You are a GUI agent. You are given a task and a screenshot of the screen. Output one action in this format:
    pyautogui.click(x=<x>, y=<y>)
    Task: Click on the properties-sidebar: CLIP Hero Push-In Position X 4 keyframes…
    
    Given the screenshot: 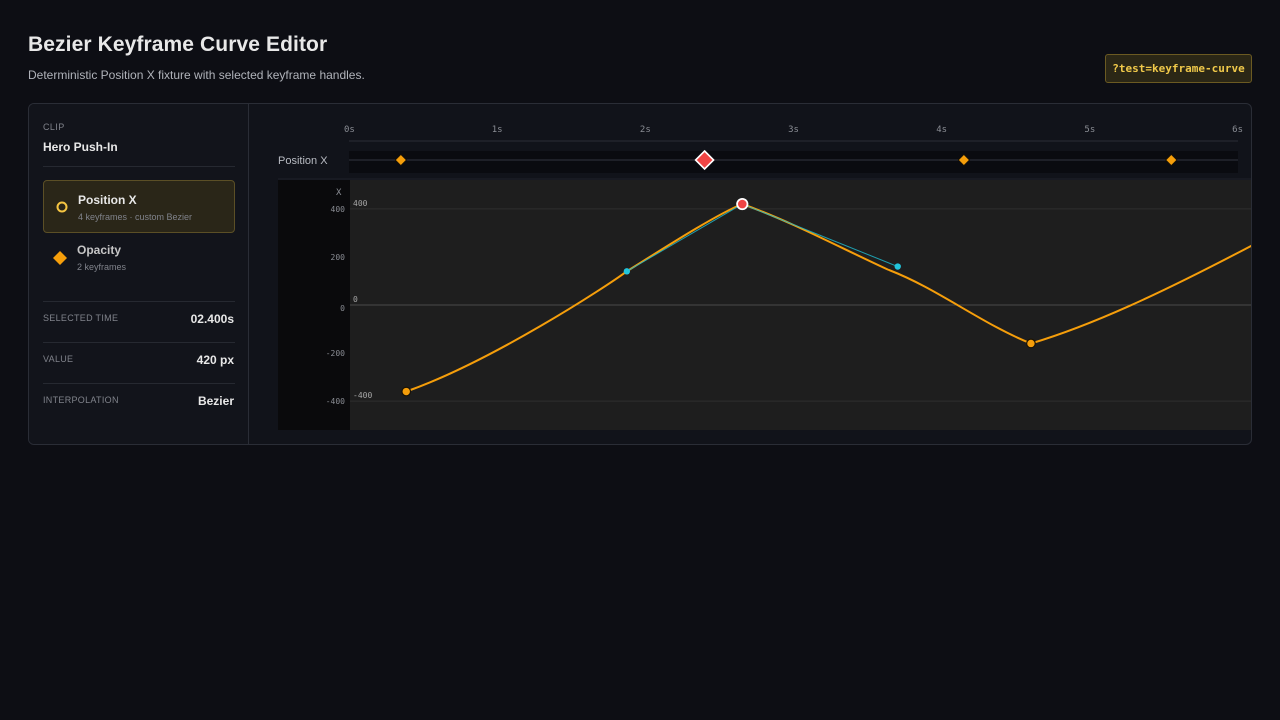 What is the action you would take?
    pyautogui.click(x=139, y=274)
    